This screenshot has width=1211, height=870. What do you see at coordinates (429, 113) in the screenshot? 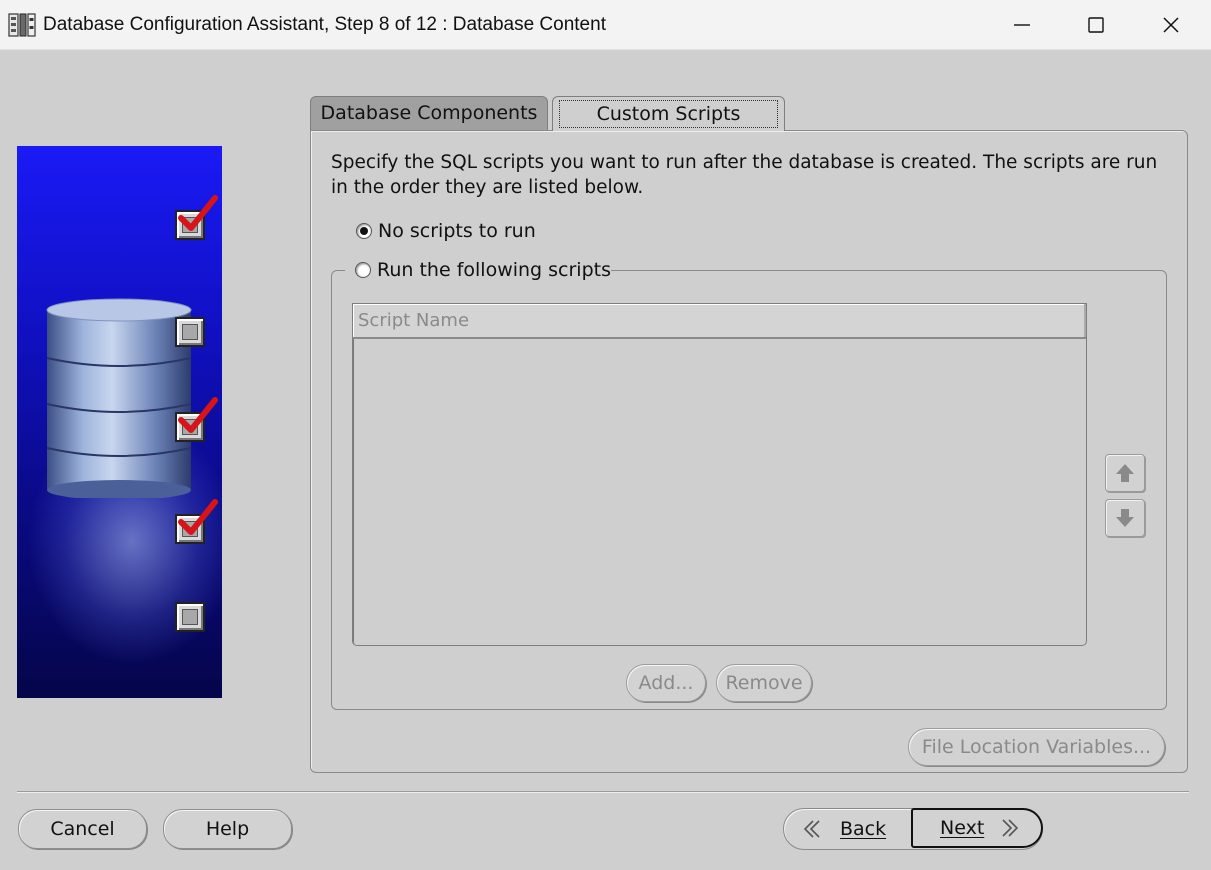
I see `tab-database-components: Database Components` at bounding box center [429, 113].